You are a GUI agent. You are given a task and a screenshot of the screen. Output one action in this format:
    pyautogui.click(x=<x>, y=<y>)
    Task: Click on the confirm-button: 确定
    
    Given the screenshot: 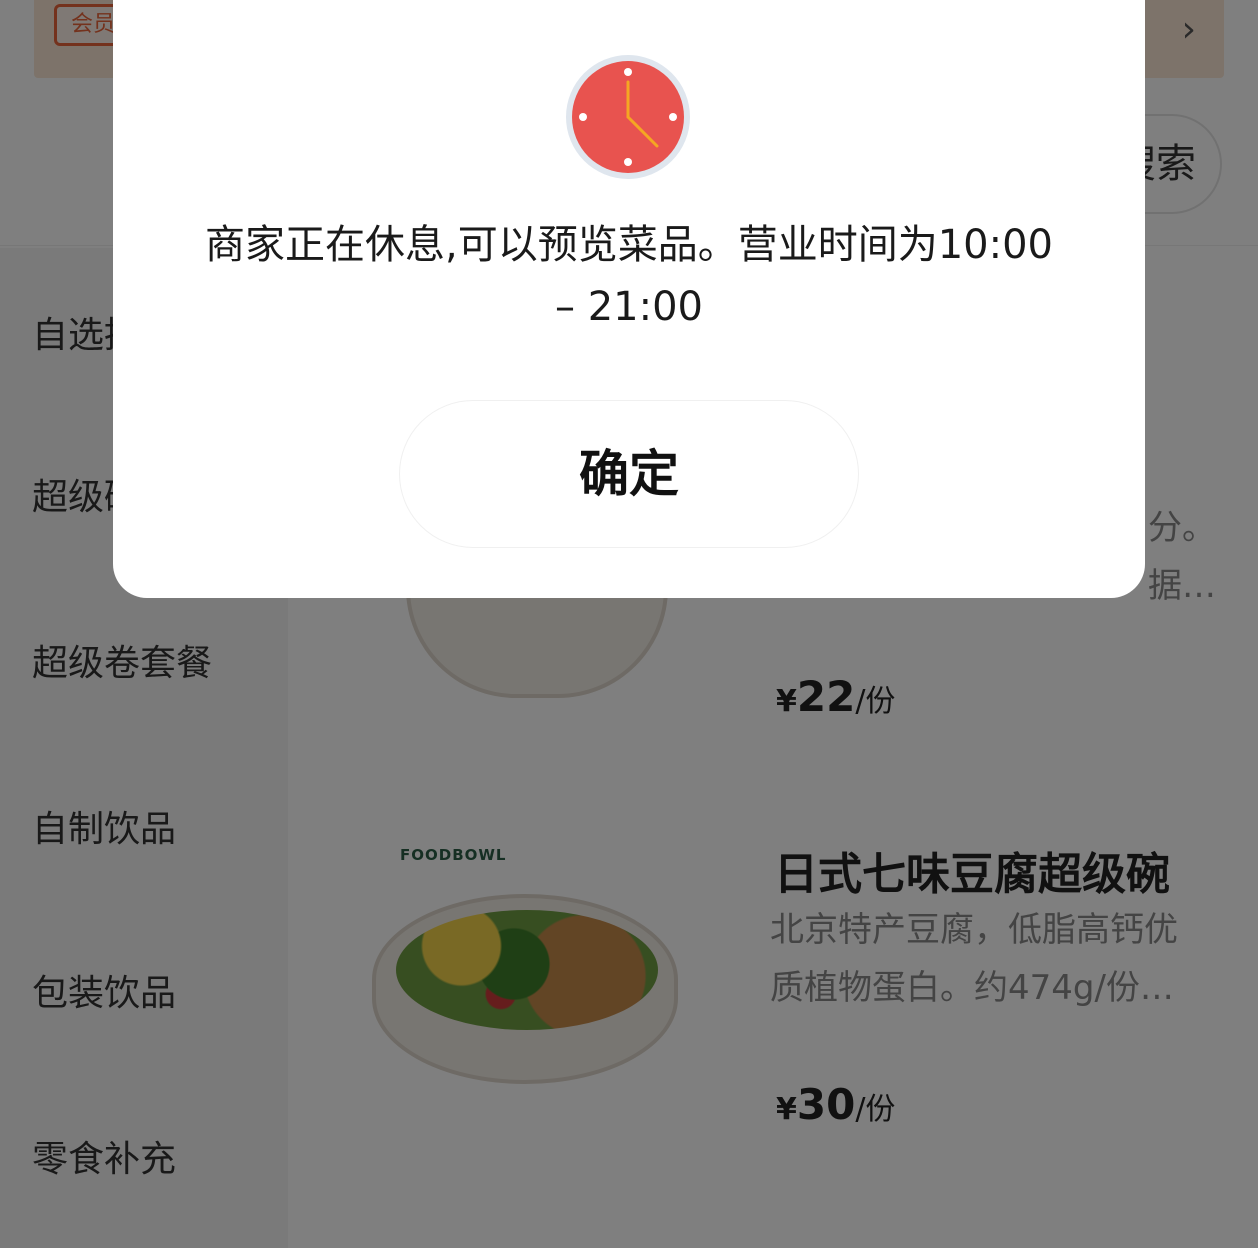 What is the action you would take?
    pyautogui.click(x=629, y=474)
    